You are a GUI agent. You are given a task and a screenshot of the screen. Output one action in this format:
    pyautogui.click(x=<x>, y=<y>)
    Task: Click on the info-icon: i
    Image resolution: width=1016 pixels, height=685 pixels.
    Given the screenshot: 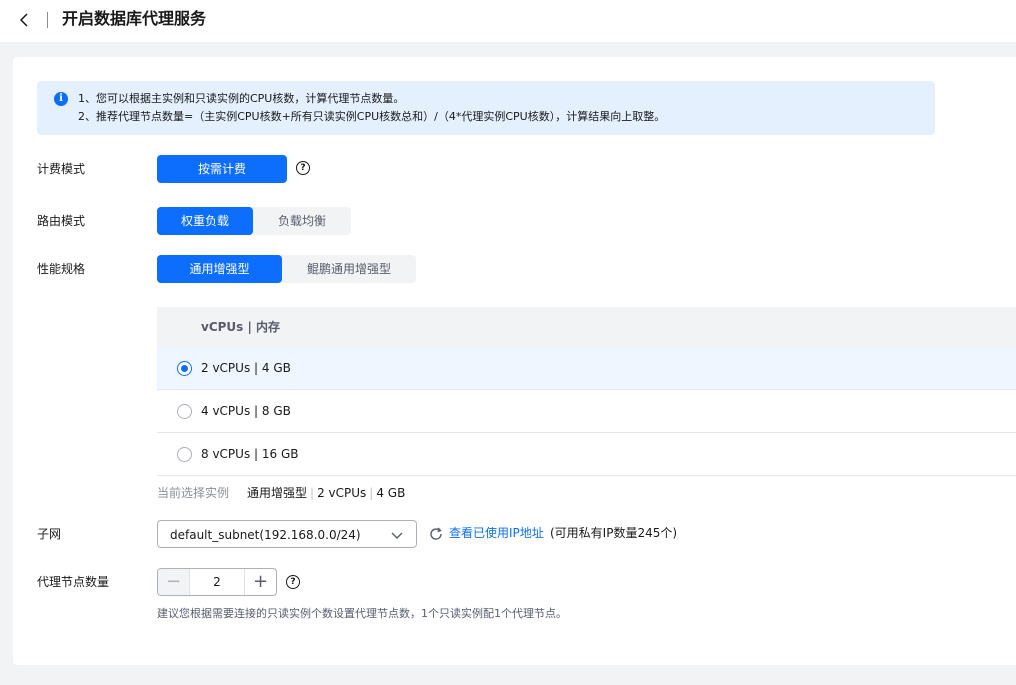 What is the action you would take?
    pyautogui.click(x=61, y=99)
    